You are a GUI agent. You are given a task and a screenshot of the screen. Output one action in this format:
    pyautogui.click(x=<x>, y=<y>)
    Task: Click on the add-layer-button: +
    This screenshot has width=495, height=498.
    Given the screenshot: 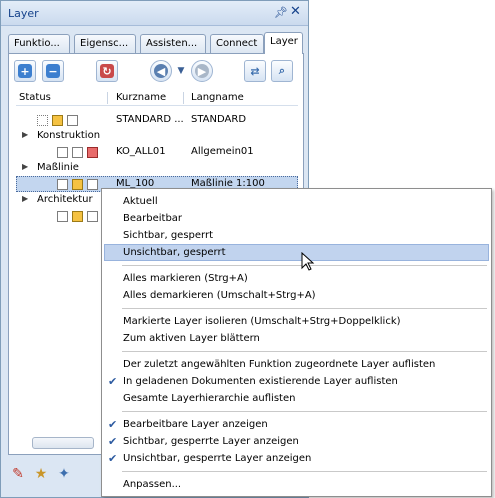 What is the action you would take?
    pyautogui.click(x=25, y=71)
    